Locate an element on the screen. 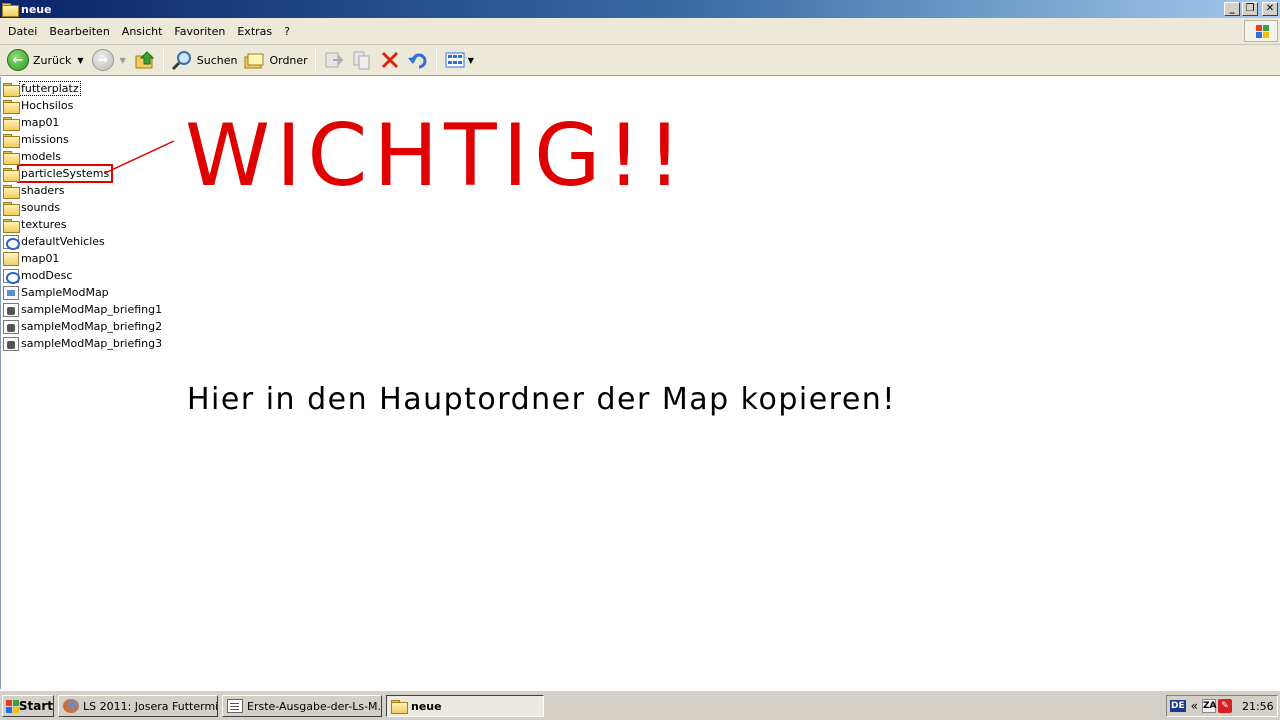  up-folder-icon is located at coordinates (144, 60).